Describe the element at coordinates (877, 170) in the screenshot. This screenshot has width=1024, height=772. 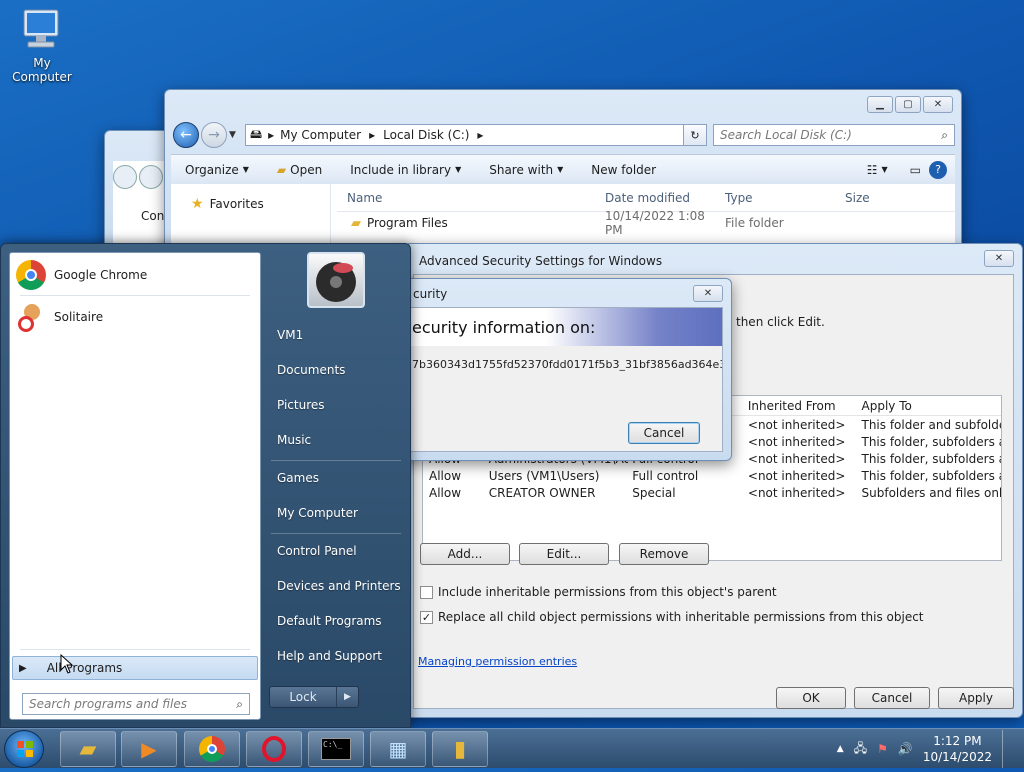
I see `view-options-icon: ☷ ▼` at that location.